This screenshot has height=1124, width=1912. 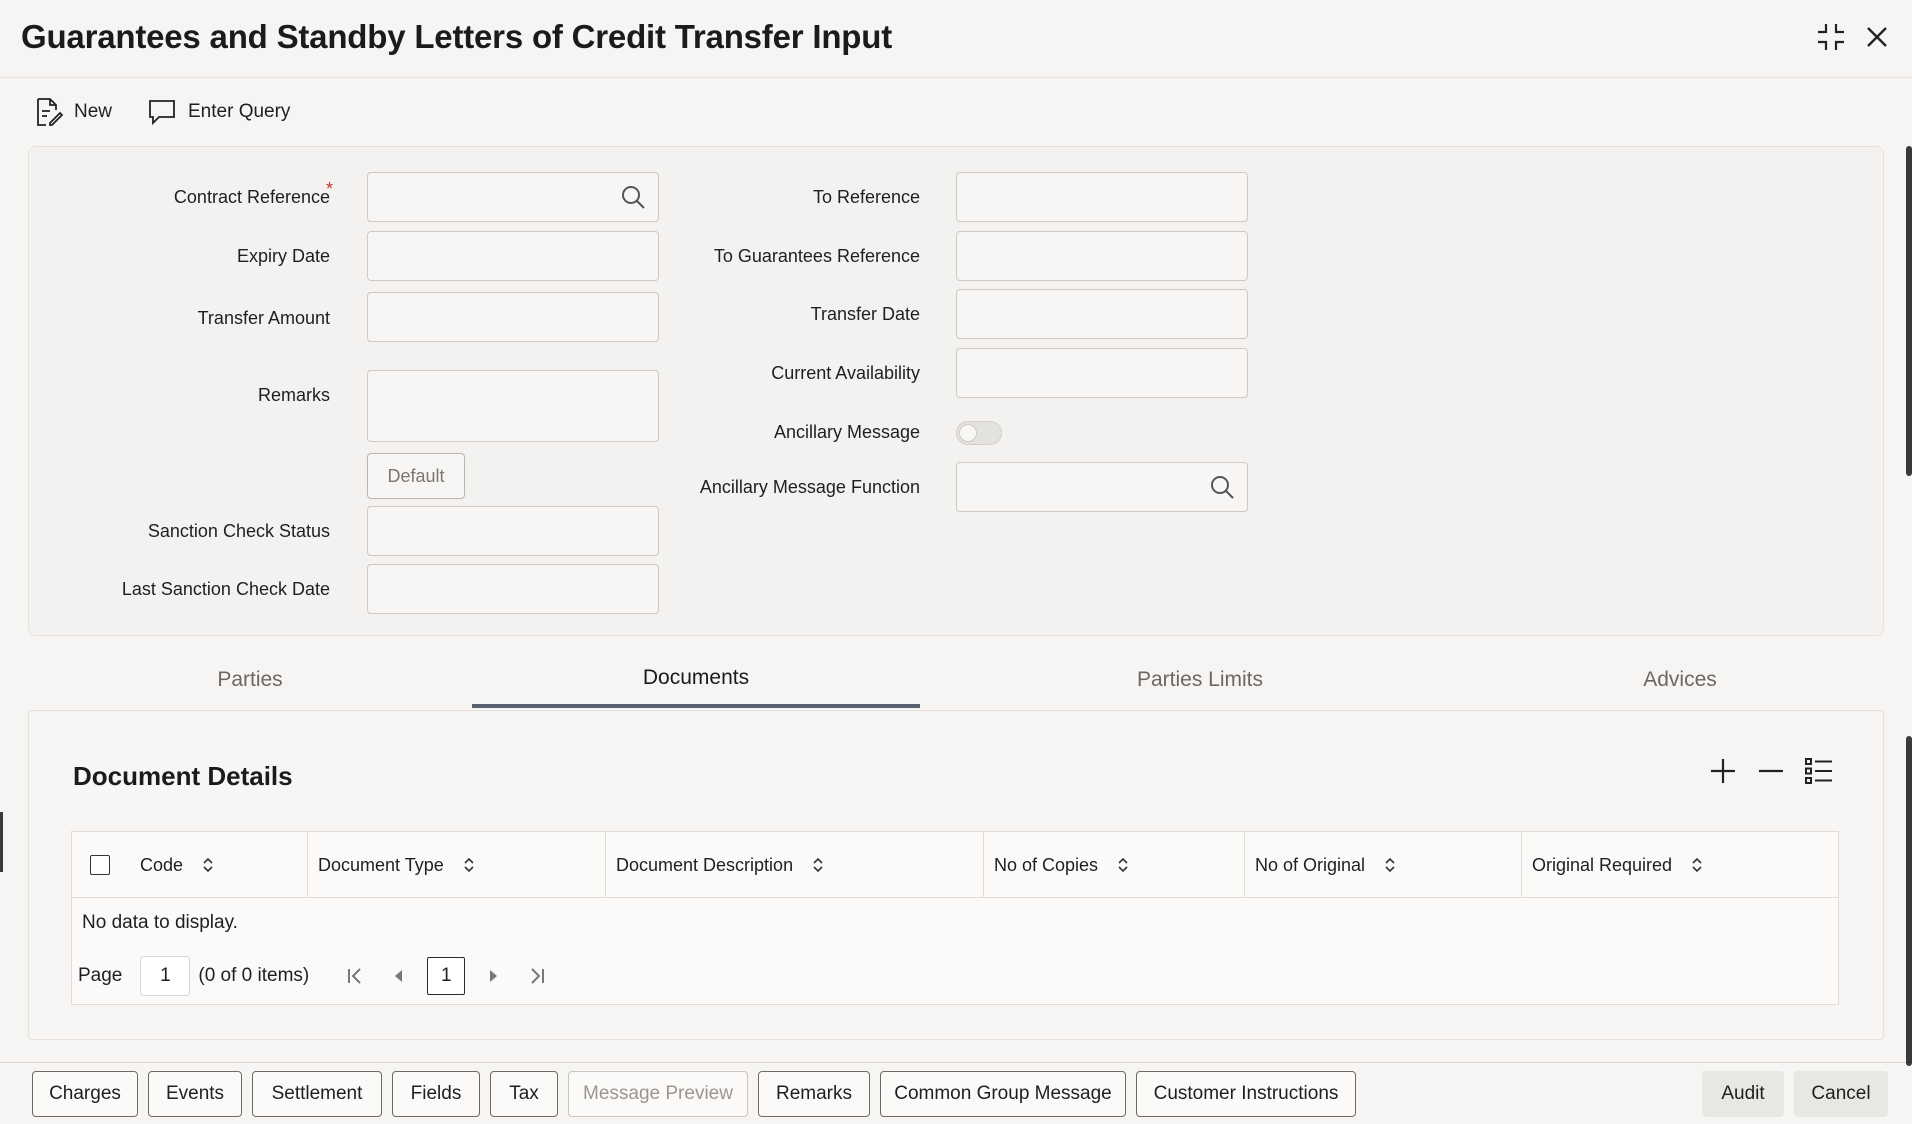 I want to click on settlement-button: Settlement, so click(x=317, y=1094).